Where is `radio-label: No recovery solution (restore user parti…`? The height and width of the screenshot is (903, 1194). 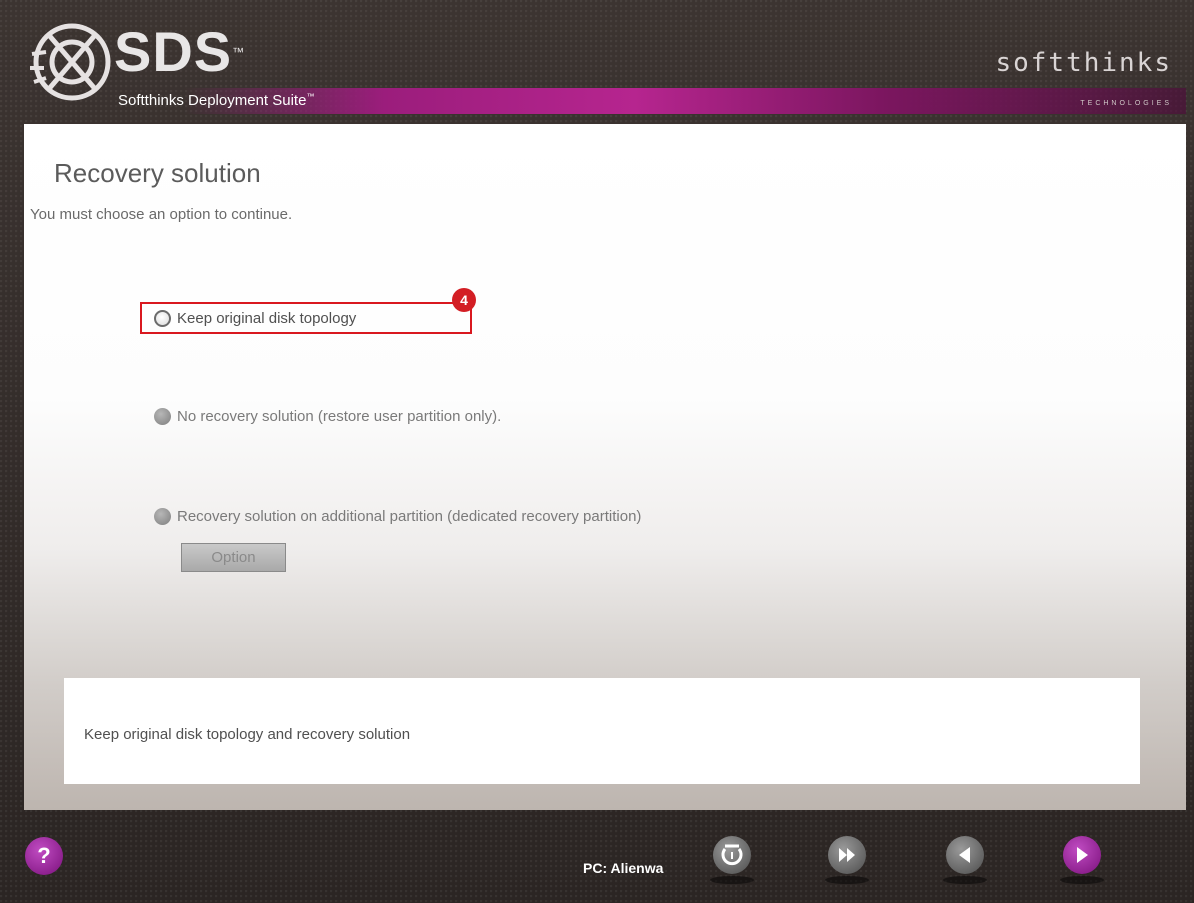 radio-label: No recovery solution (restore user parti… is located at coordinates (339, 416).